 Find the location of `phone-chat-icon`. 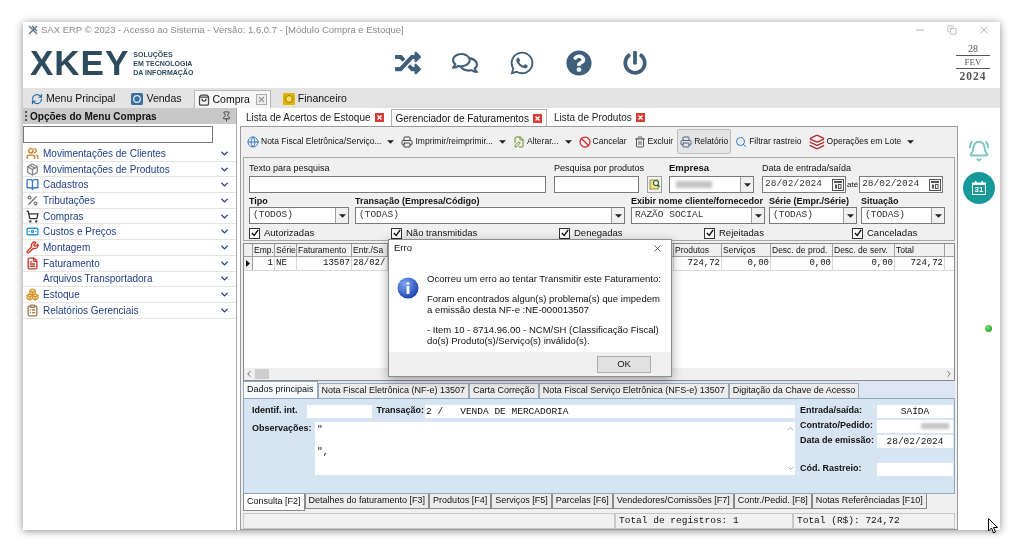

phone-chat-icon is located at coordinates (522, 63).